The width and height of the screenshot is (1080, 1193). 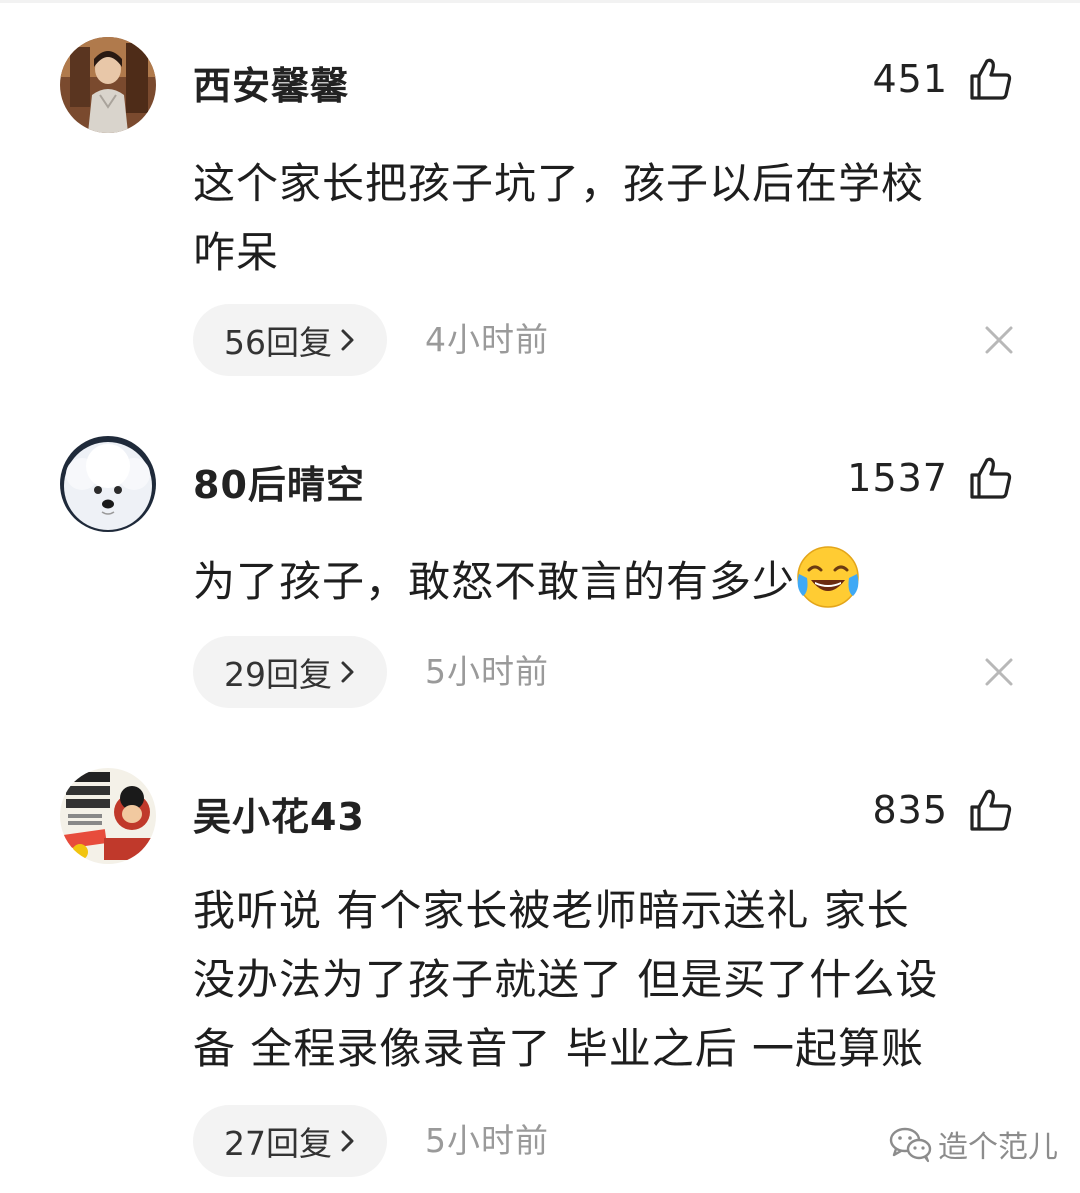 I want to click on replies-count: 56回复, so click(x=278, y=342).